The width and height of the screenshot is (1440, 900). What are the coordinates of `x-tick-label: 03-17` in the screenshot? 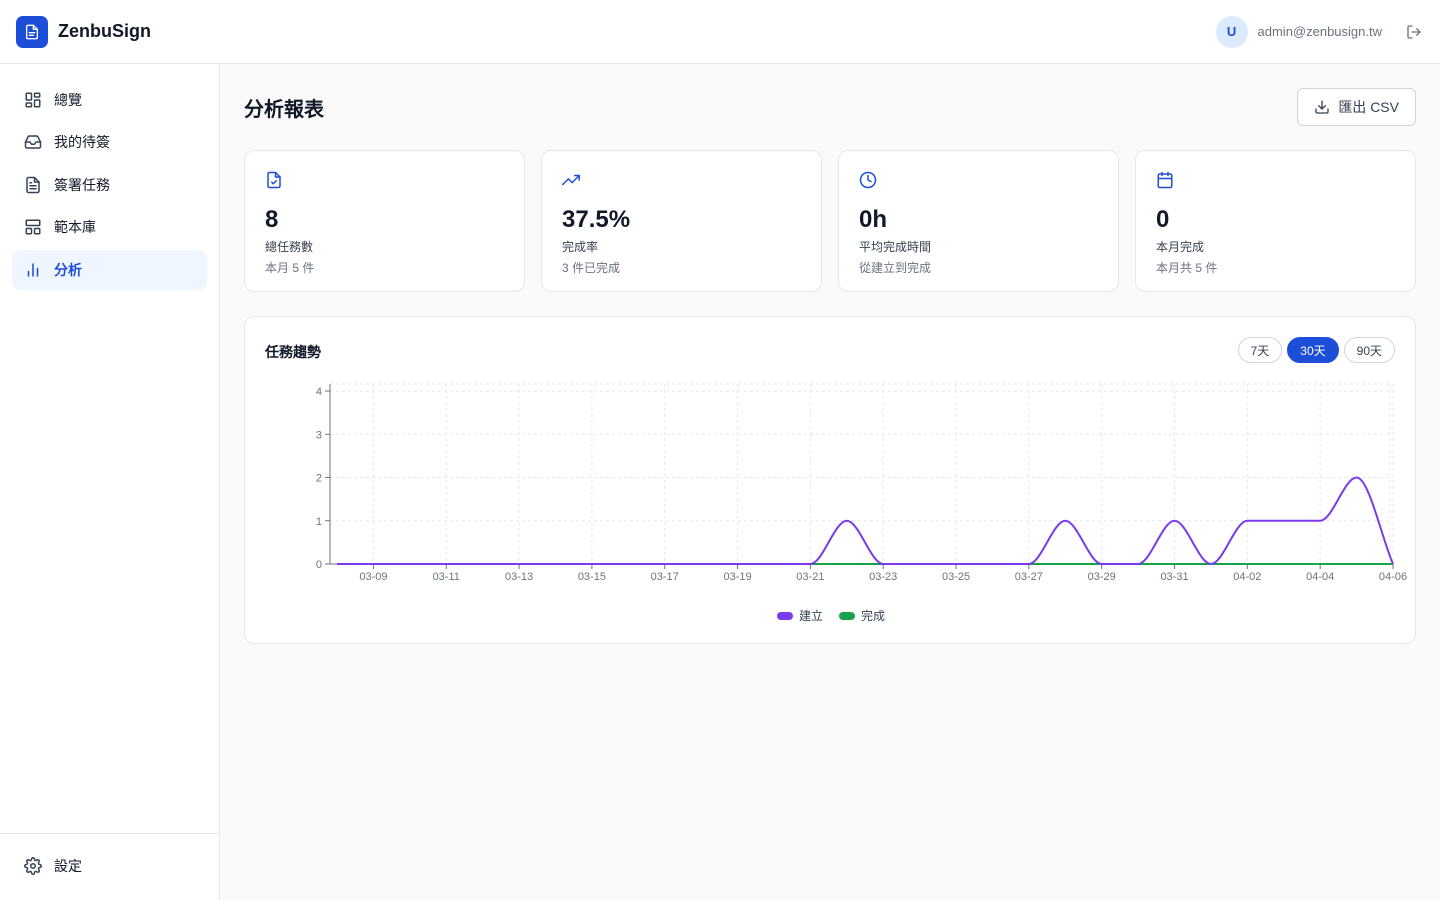 It's located at (665, 577).